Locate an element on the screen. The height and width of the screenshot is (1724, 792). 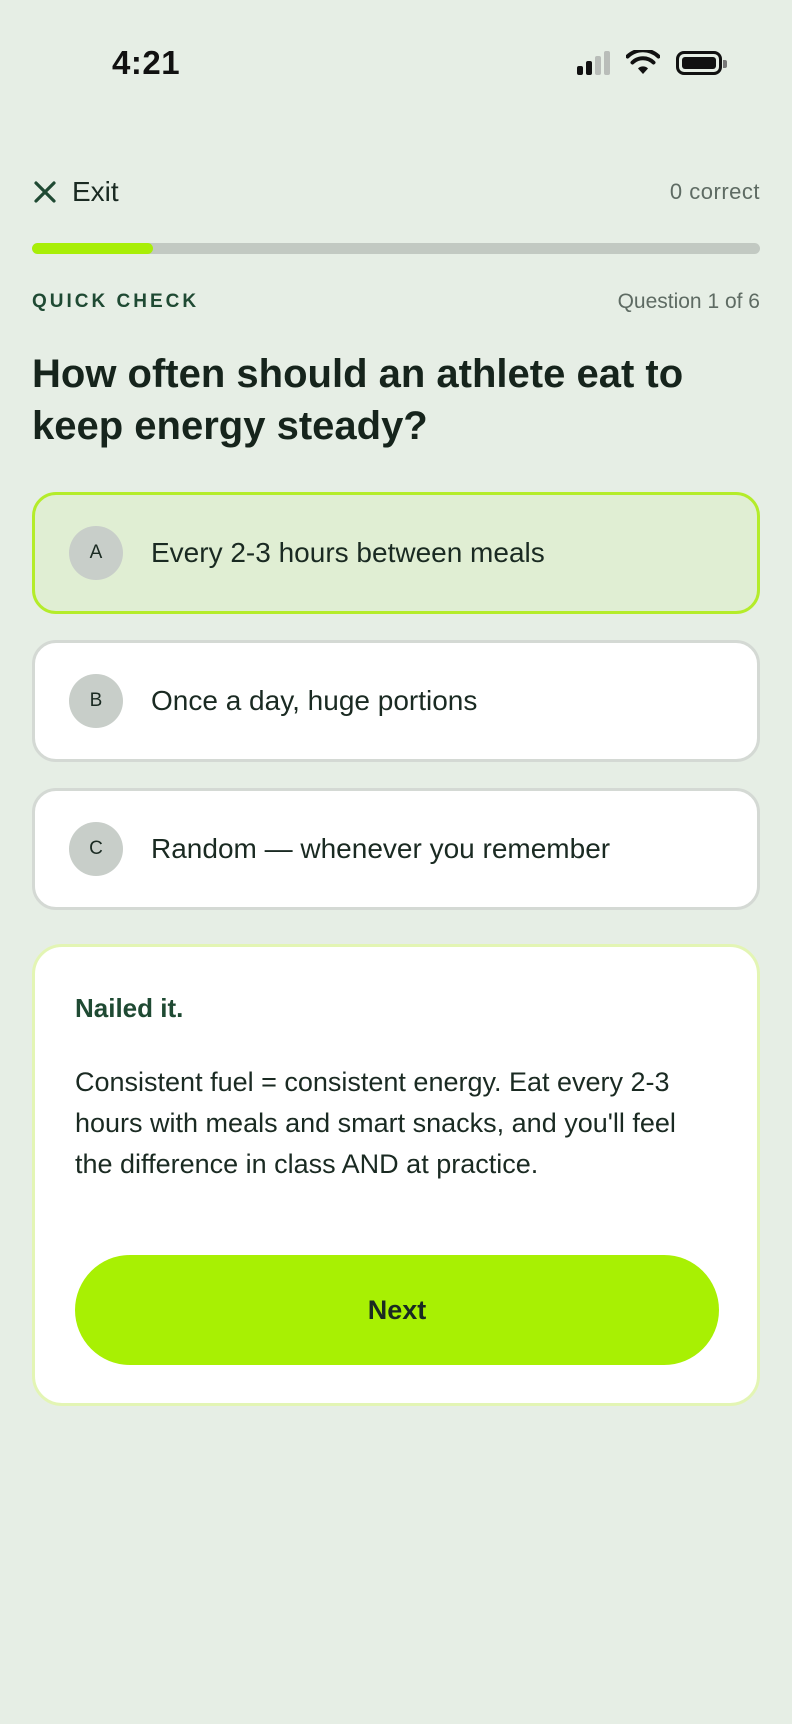
exit-button: Exit is located at coordinates (75, 192).